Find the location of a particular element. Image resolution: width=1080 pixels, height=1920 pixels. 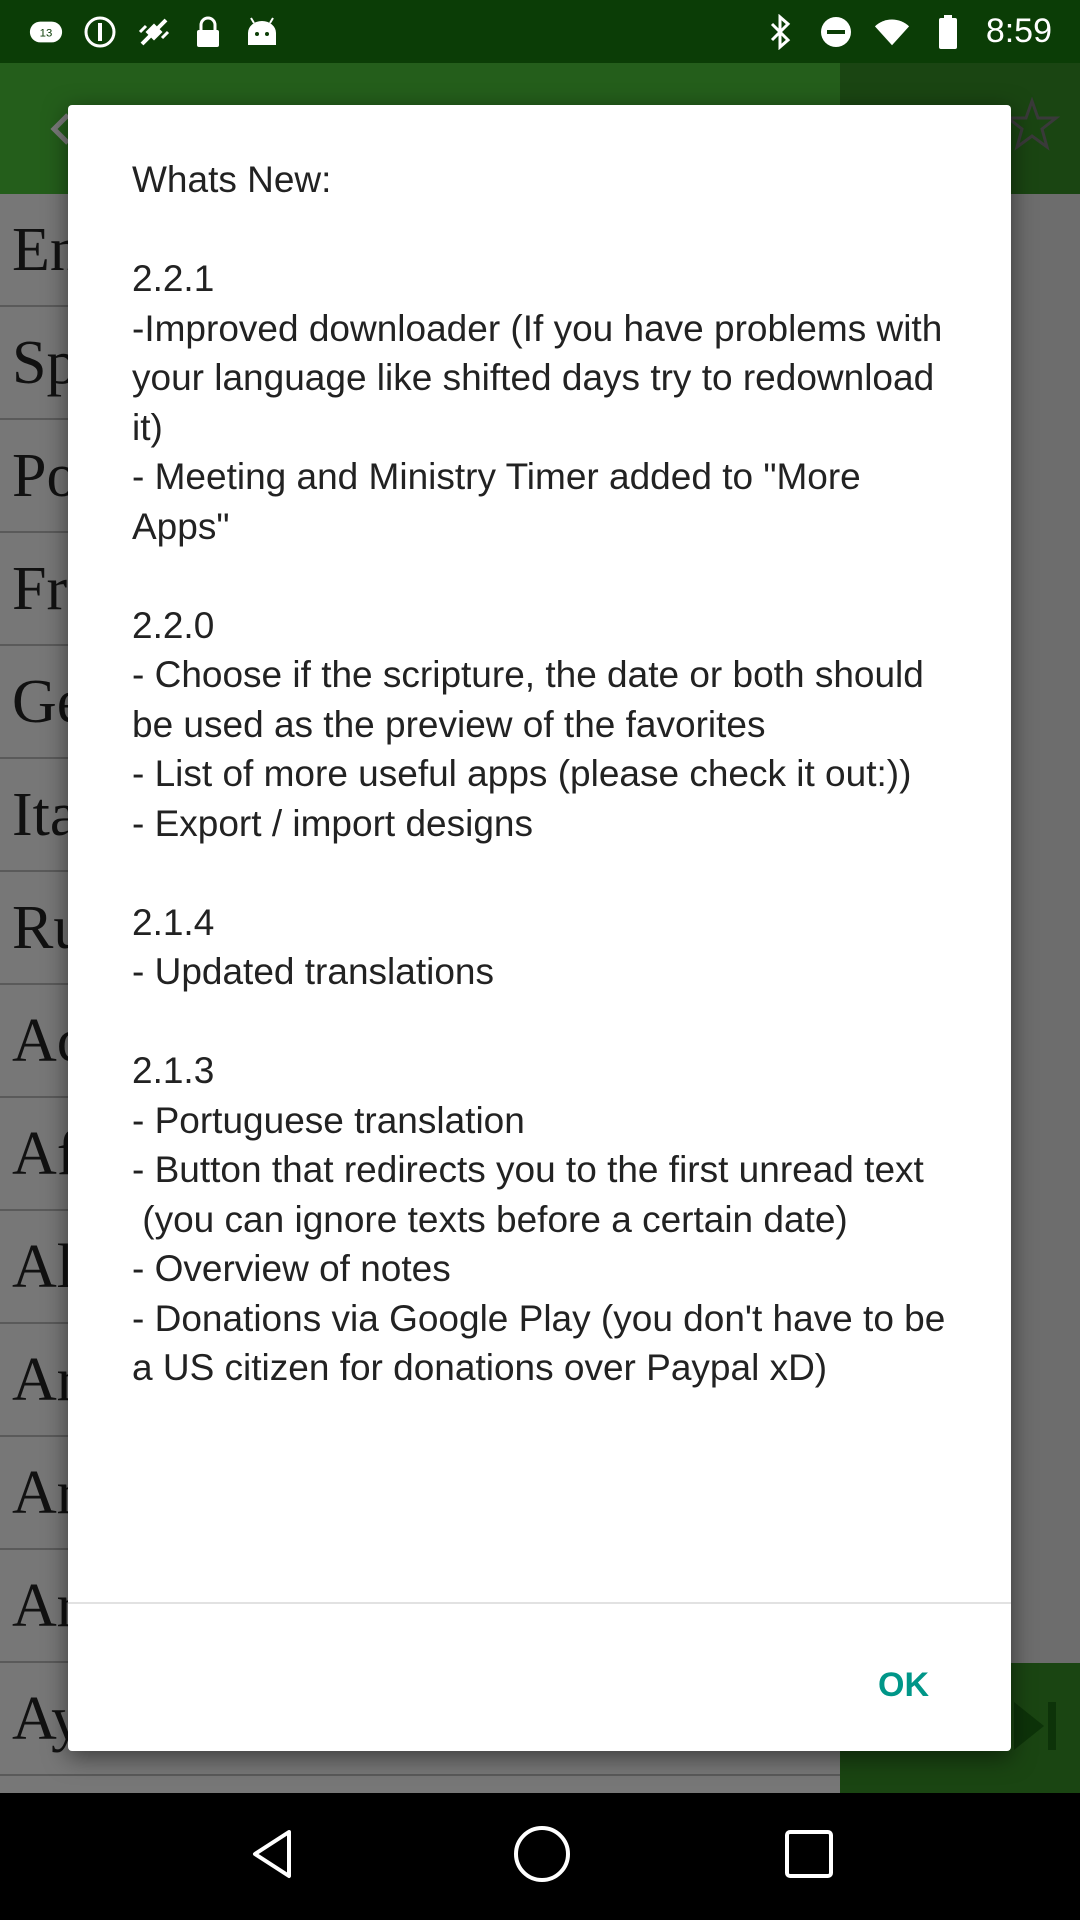

abc13-icon: 13 is located at coordinates (46, 32).